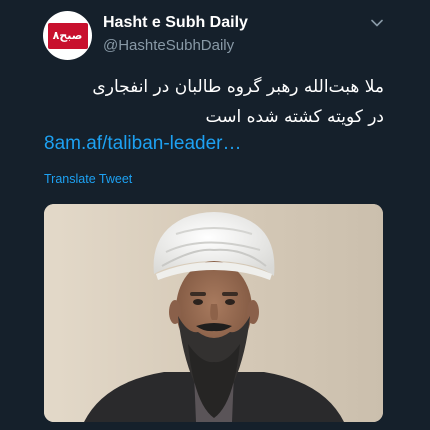 The width and height of the screenshot is (430, 430). I want to click on hasht-e-subh-logo: ۸صبح, so click(67, 35).